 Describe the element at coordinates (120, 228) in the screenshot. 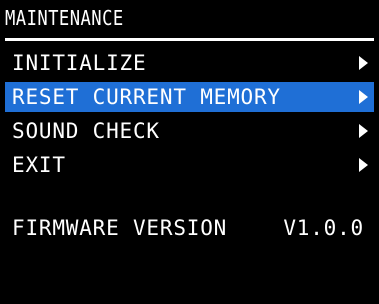

I see `firmware-version-label: FIRMWARE VERSION` at that location.